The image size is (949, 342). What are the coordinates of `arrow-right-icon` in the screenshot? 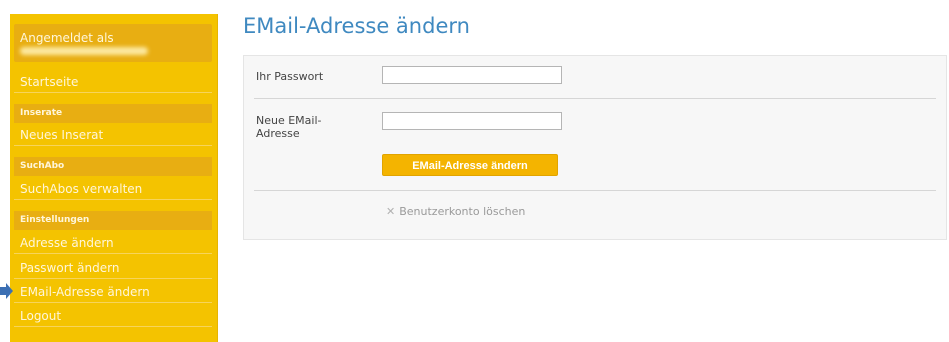 It's located at (6, 291).